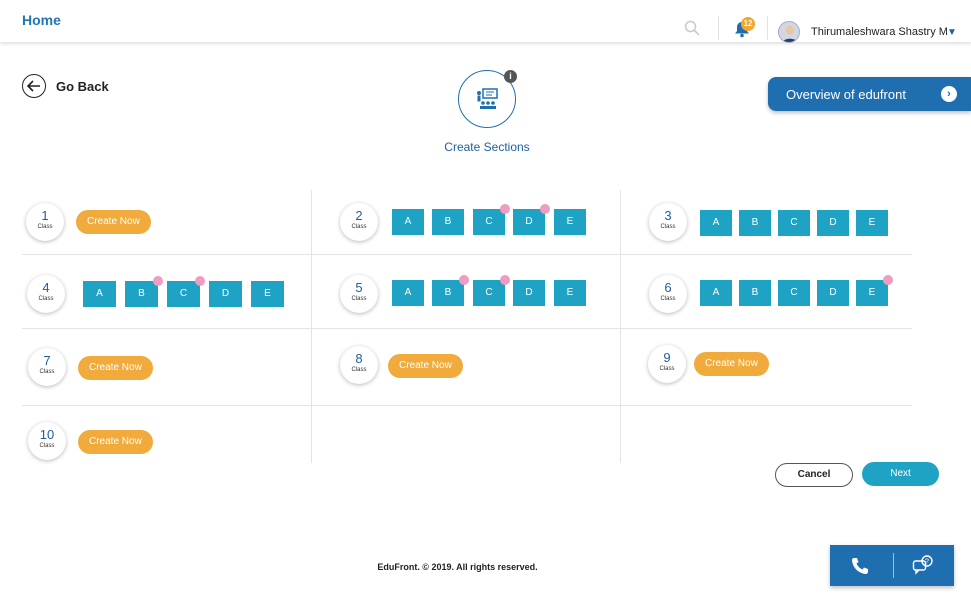 The image size is (971, 604). What do you see at coordinates (814, 475) in the screenshot?
I see `cancel-button: Cancel` at bounding box center [814, 475].